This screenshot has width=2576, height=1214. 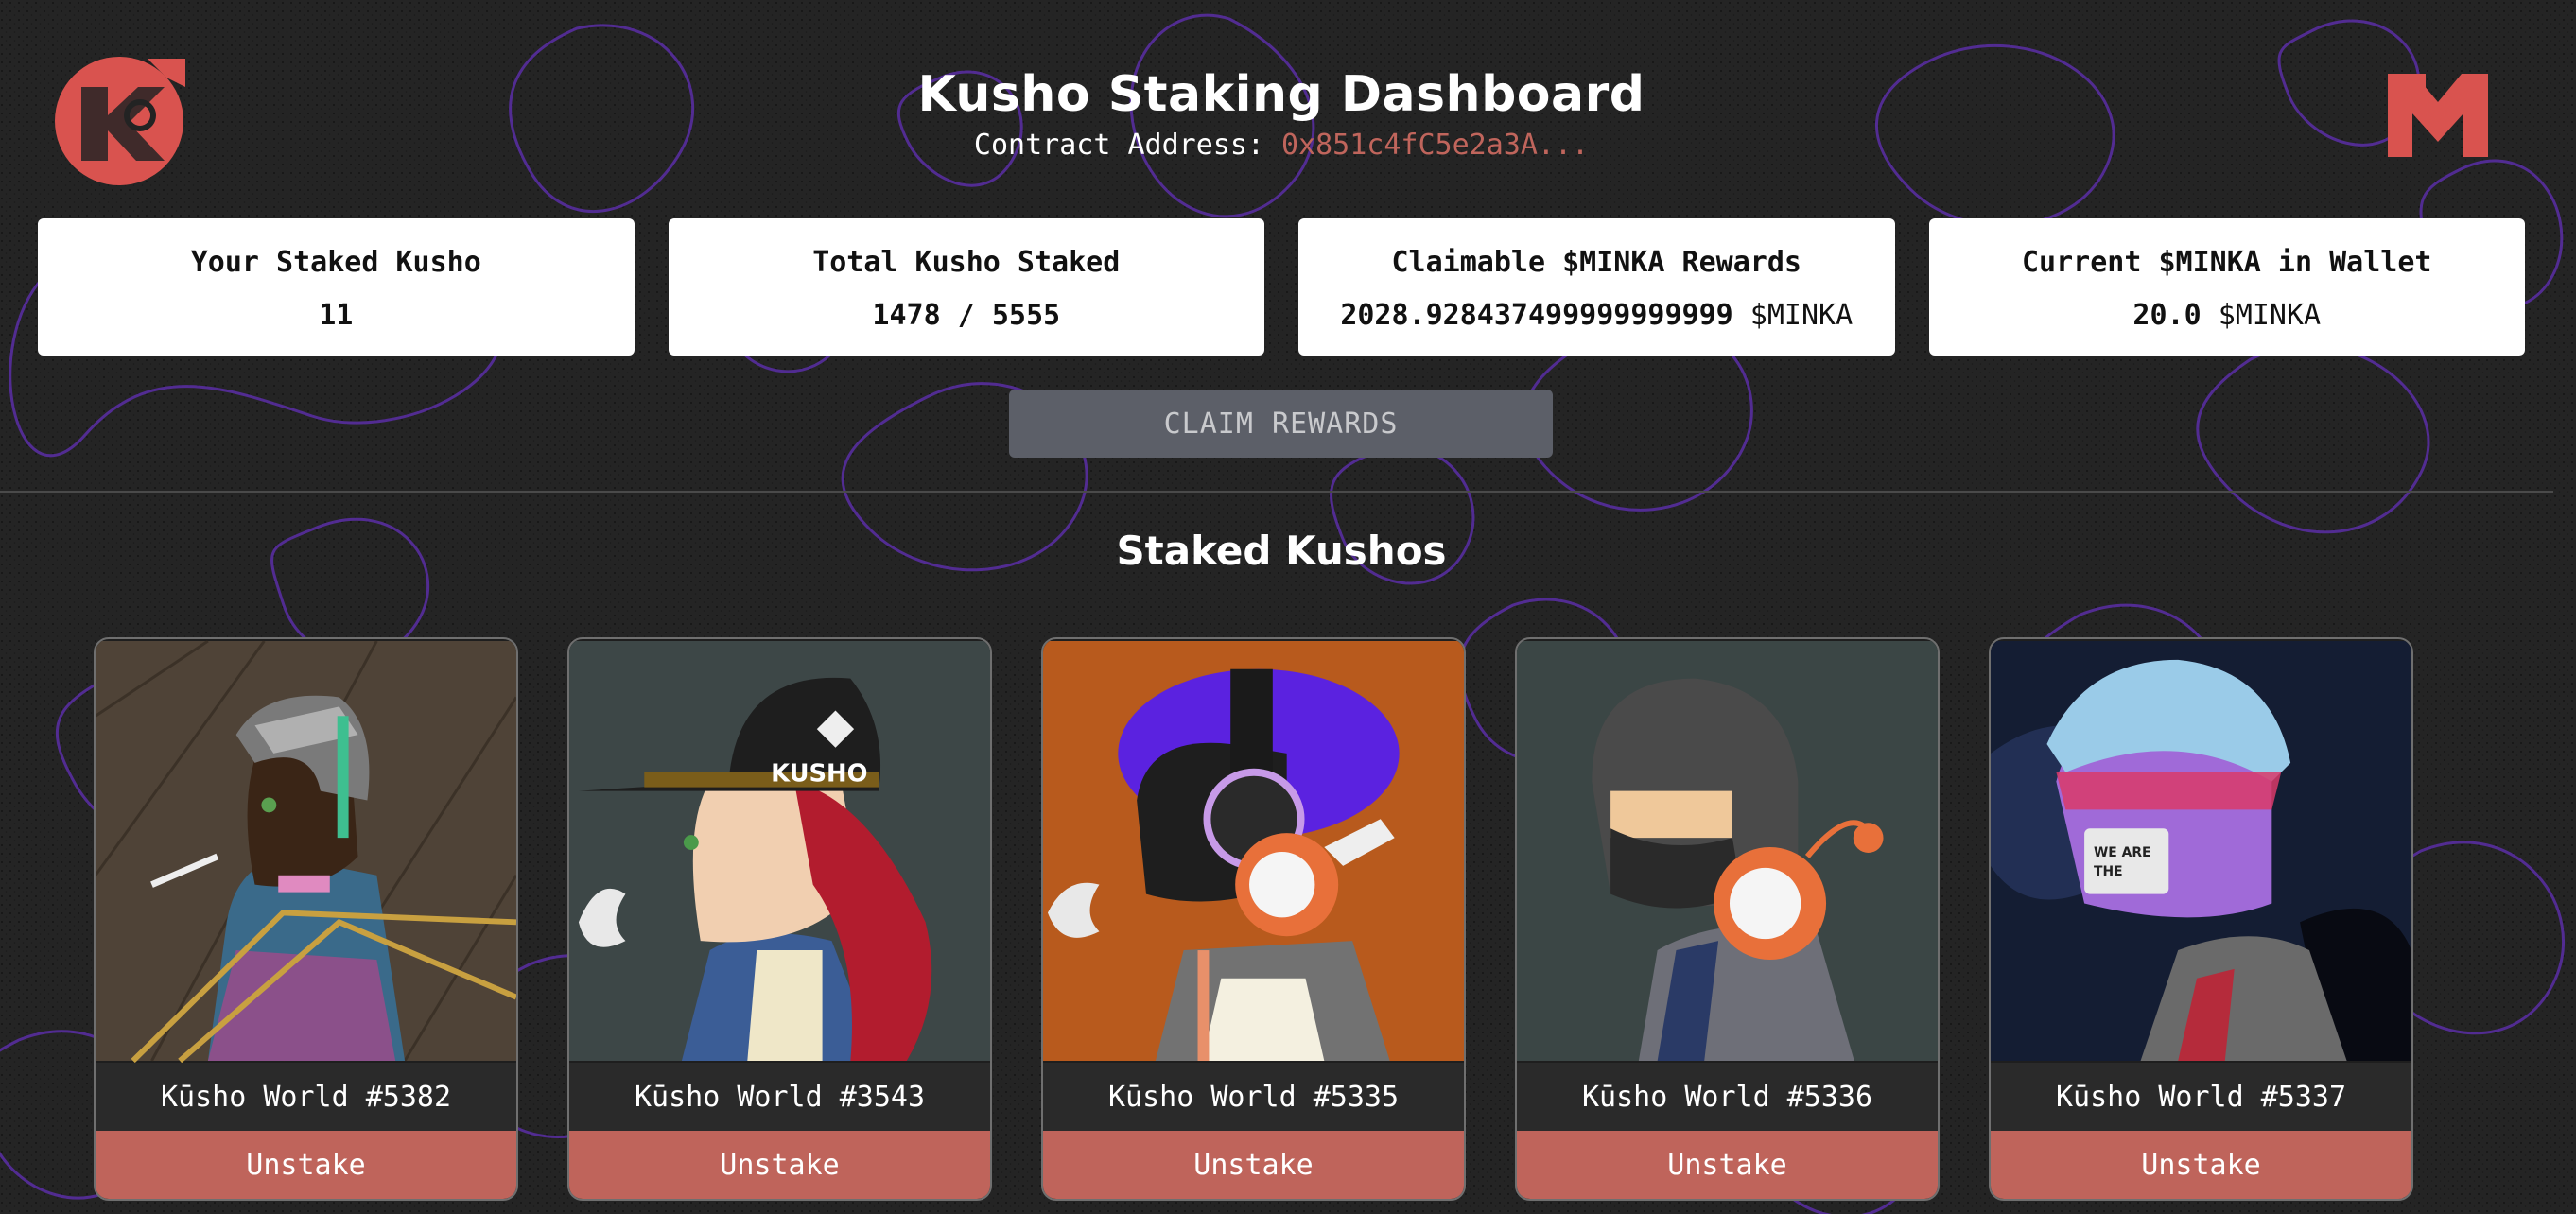 I want to click on svg-text: WE ARE, so click(x=2122, y=852).